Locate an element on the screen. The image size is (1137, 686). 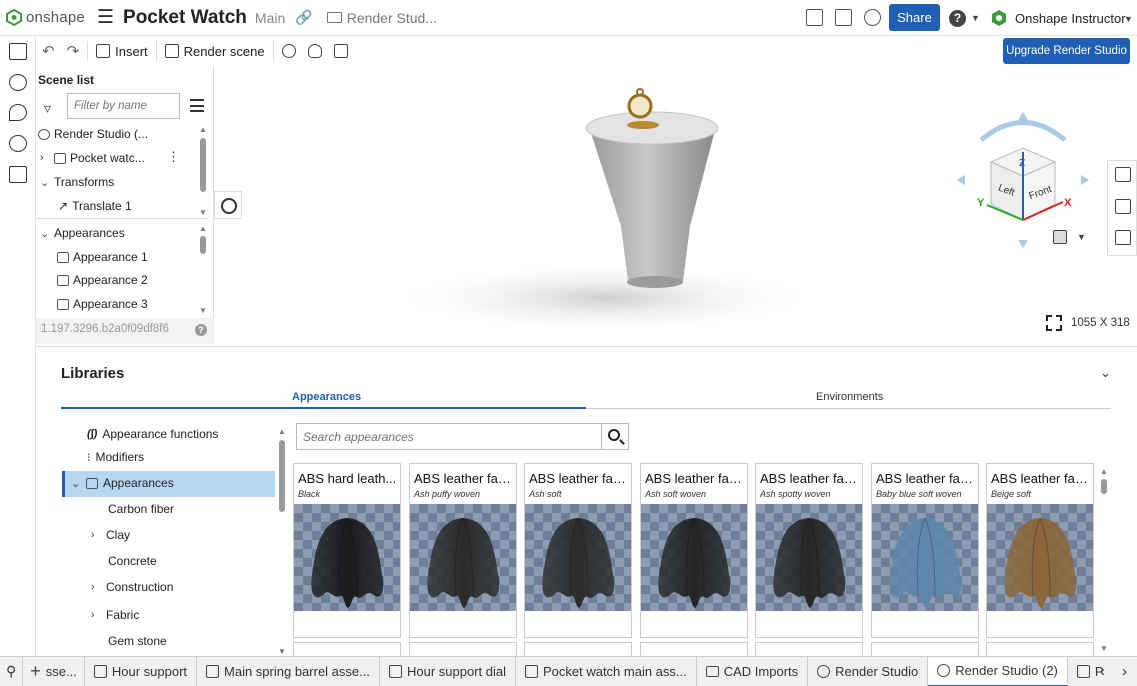
insert-button: Insert is located at coordinates (122, 51).